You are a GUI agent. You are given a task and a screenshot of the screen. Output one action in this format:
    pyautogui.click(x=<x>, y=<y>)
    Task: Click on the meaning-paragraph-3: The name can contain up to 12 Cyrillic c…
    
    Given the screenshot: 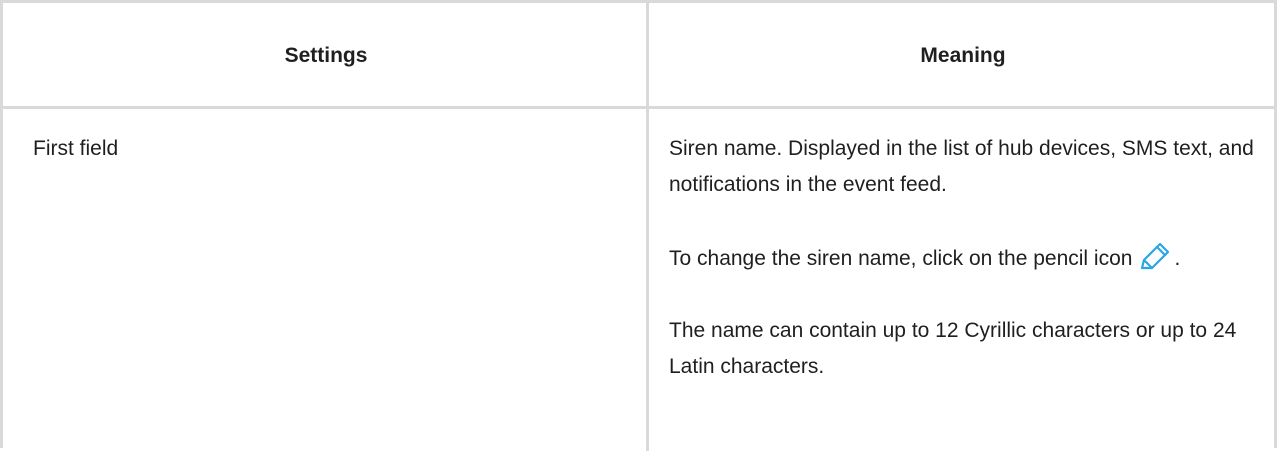 What is the action you would take?
    pyautogui.click(x=953, y=348)
    